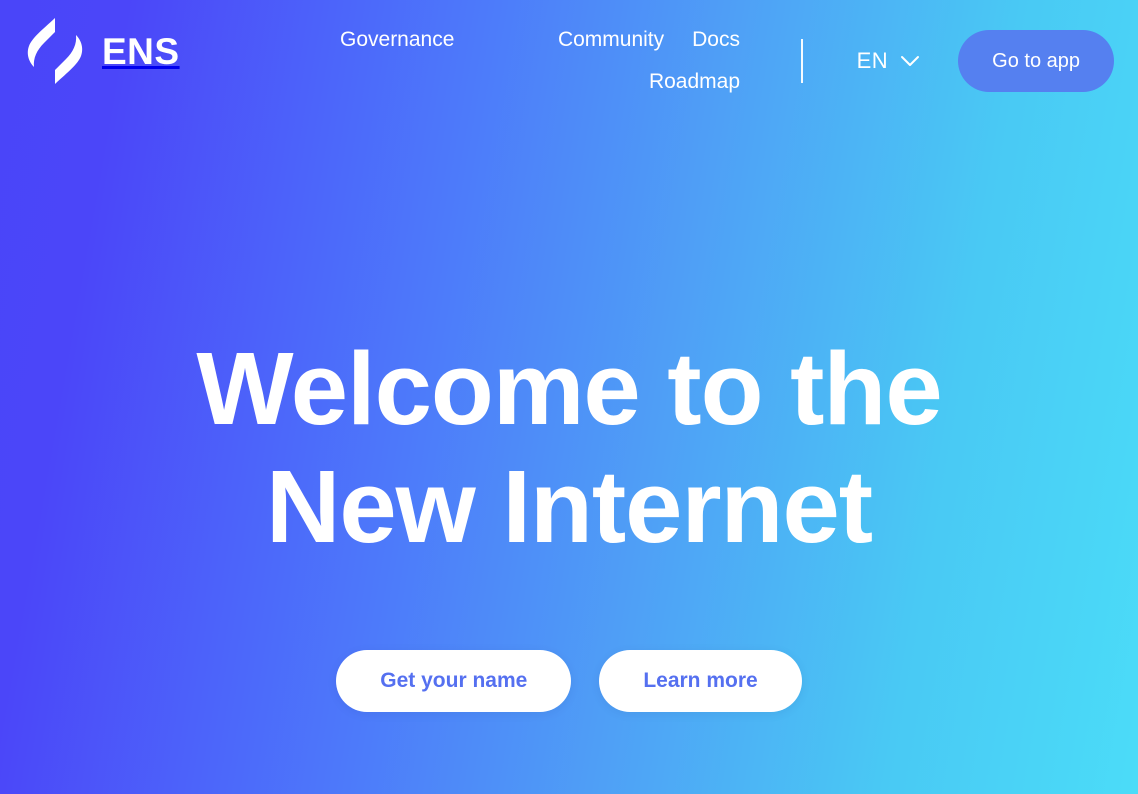  I want to click on get-your-name-button: Get your name, so click(454, 681).